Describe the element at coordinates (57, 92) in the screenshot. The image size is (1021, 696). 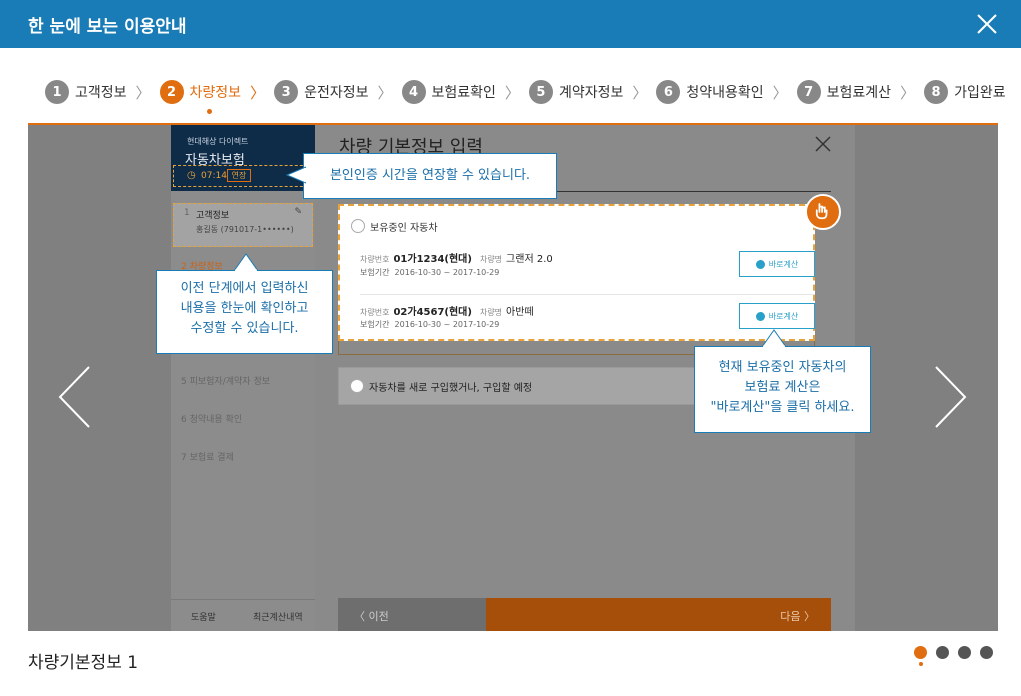
I see `step-number: 1` at that location.